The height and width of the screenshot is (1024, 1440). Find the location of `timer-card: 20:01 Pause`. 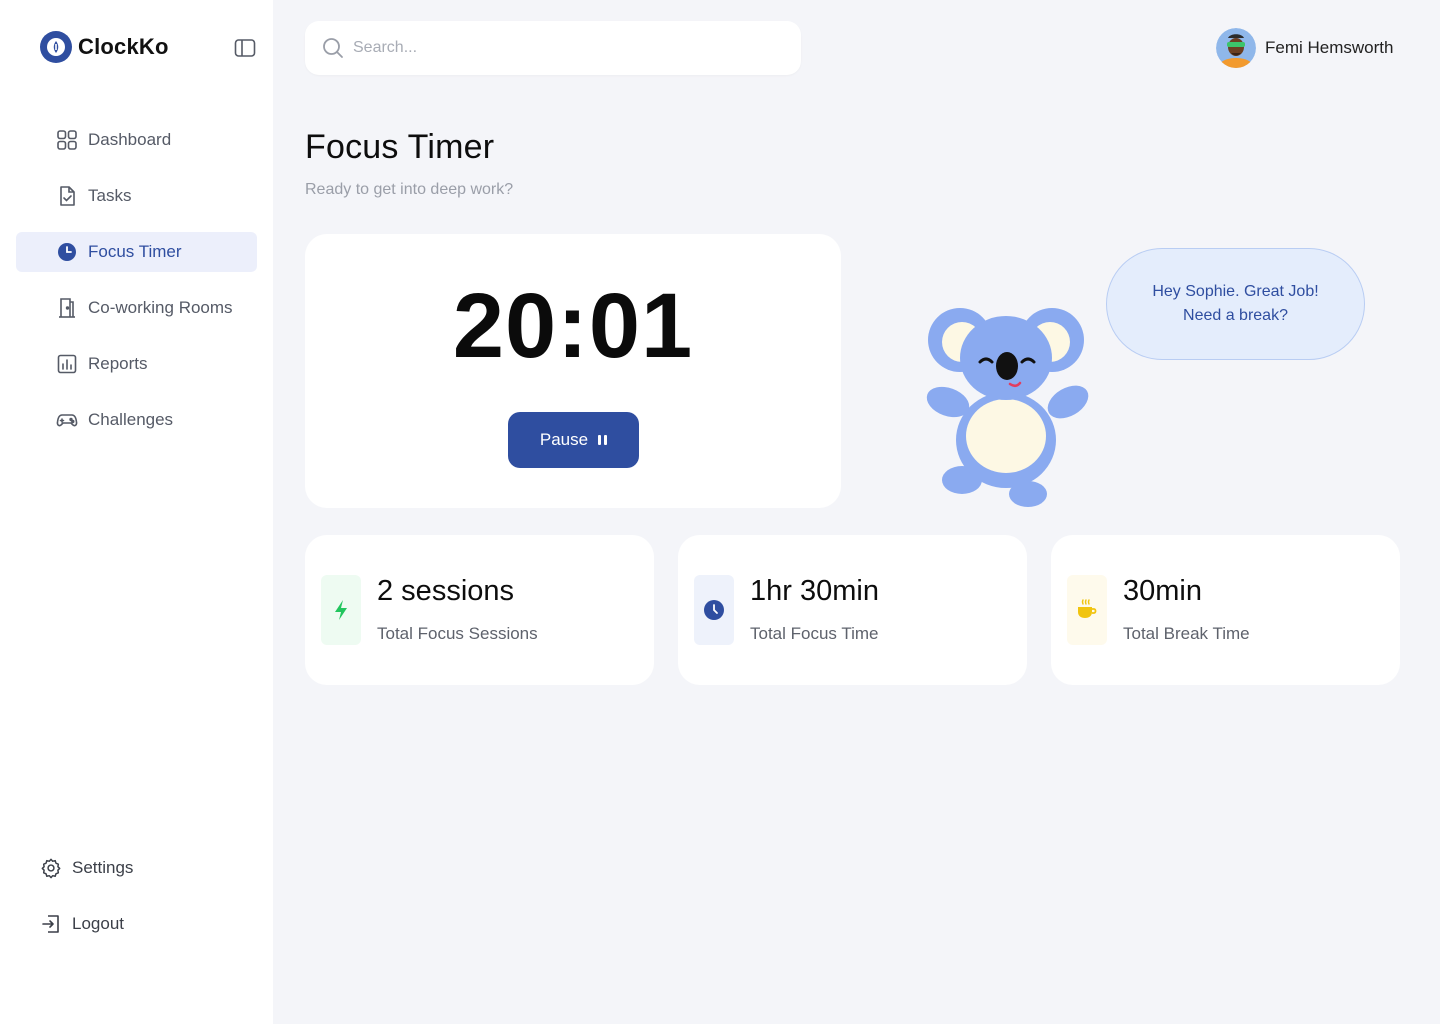

timer-card: 20:01 Pause is located at coordinates (573, 371).